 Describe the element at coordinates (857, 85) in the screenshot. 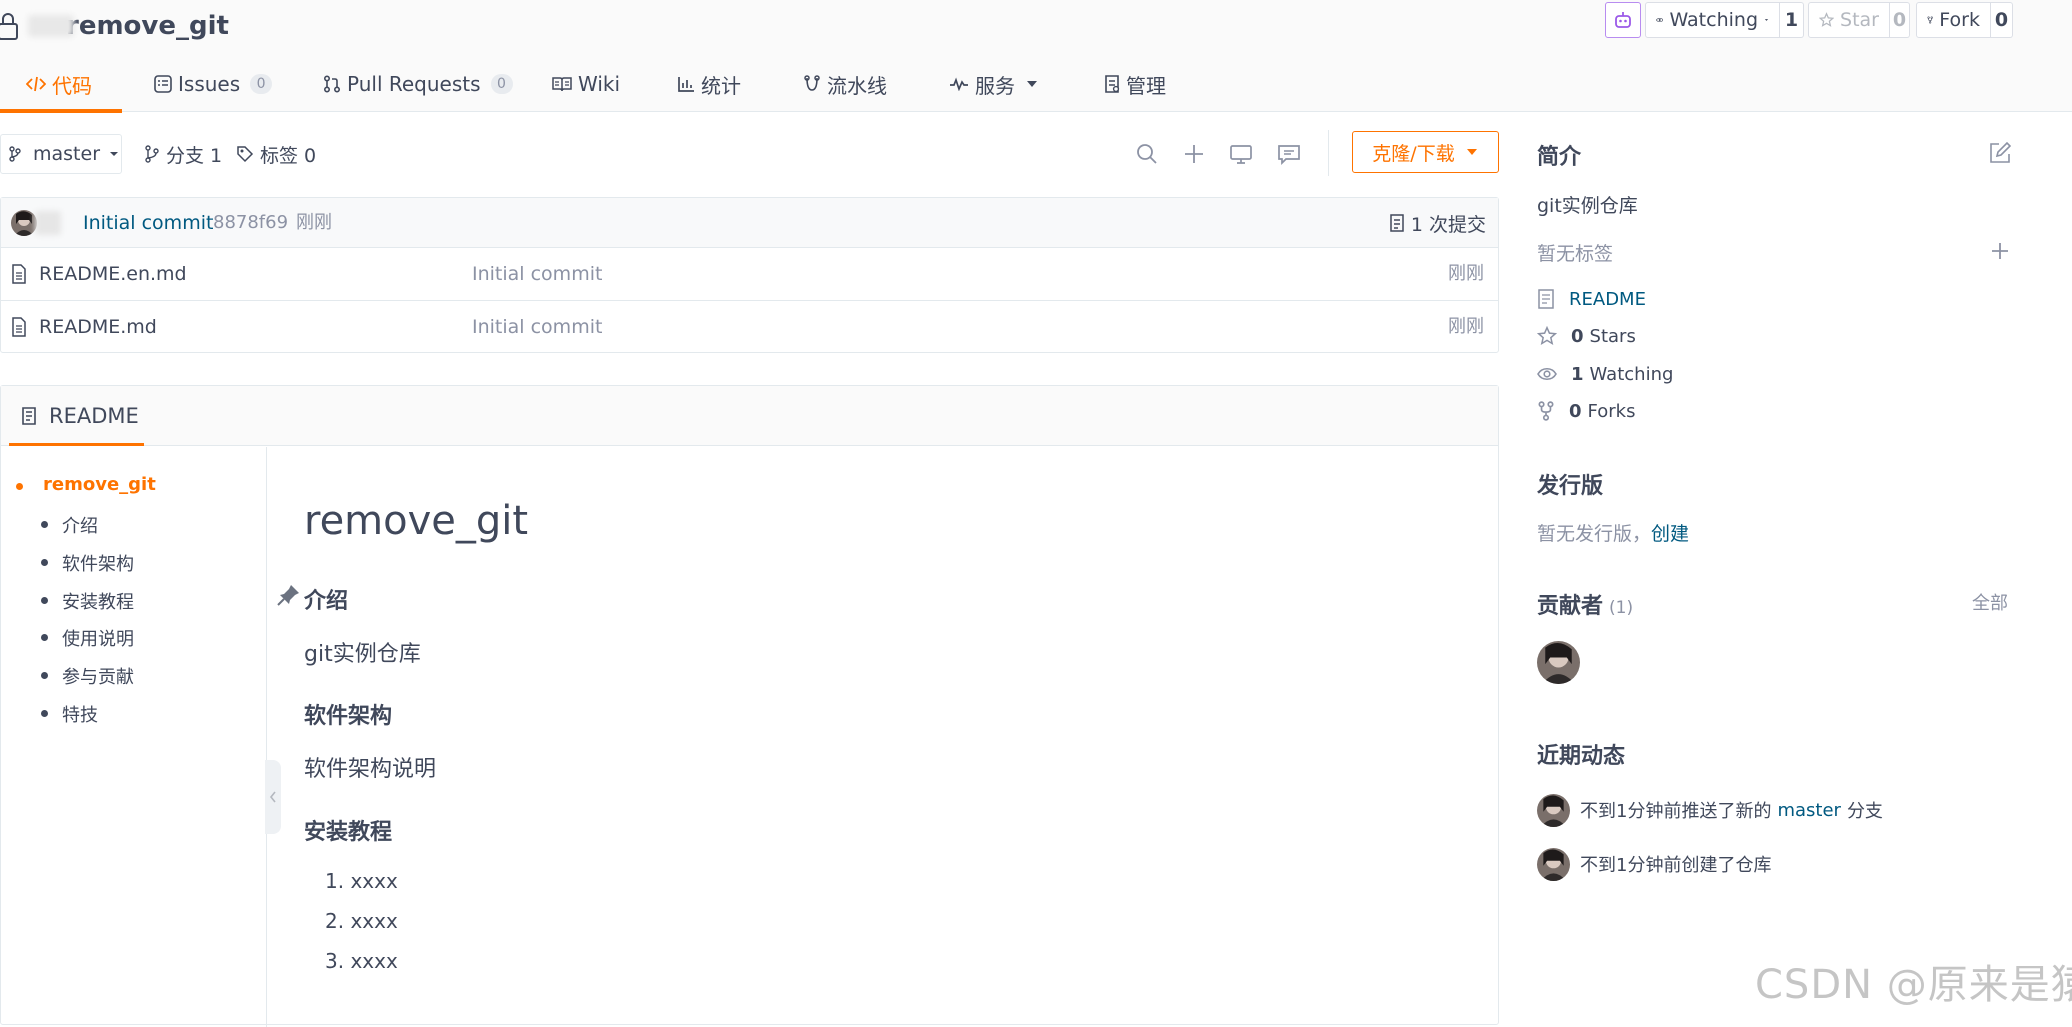

I see `tab-pipeline-label: 流水线` at that location.